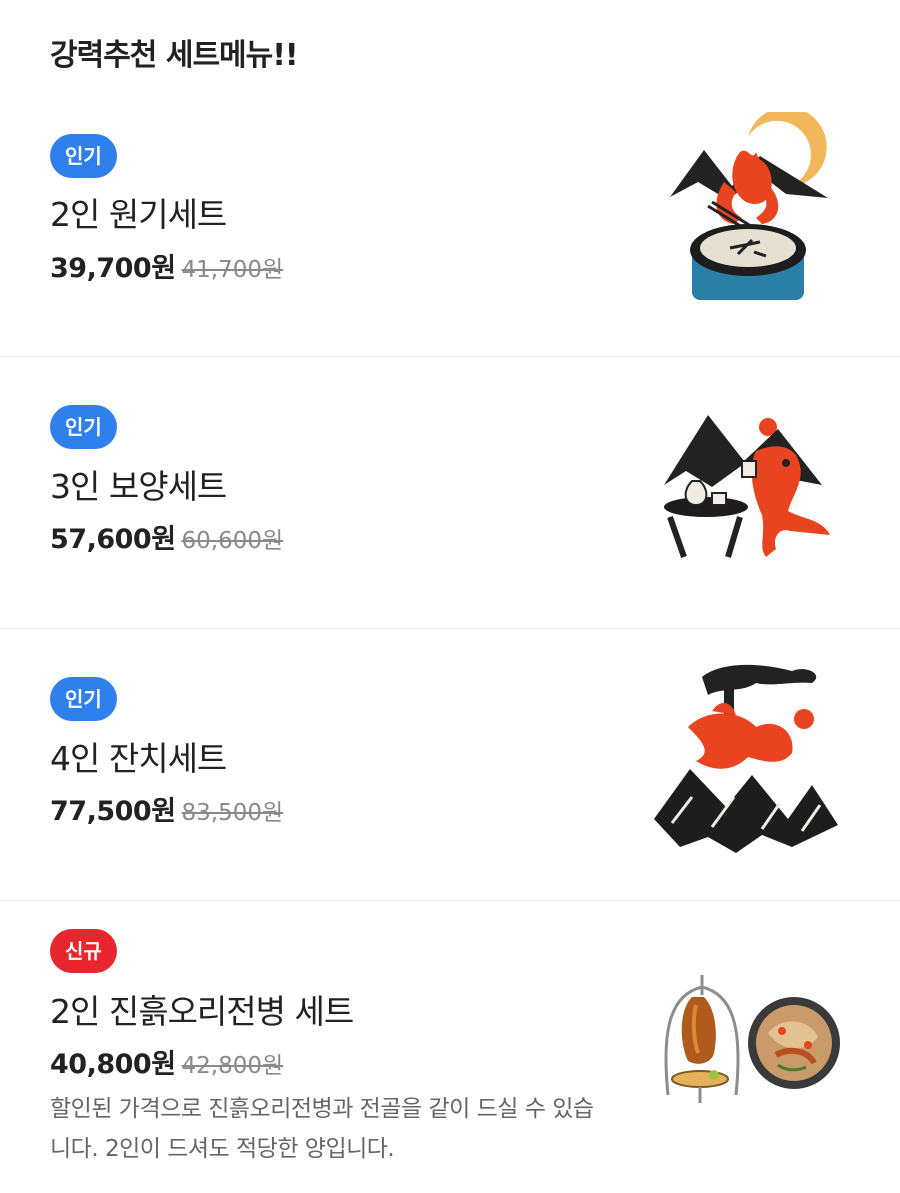  What do you see at coordinates (83, 951) in the screenshot?
I see `new-badge: 신규` at bounding box center [83, 951].